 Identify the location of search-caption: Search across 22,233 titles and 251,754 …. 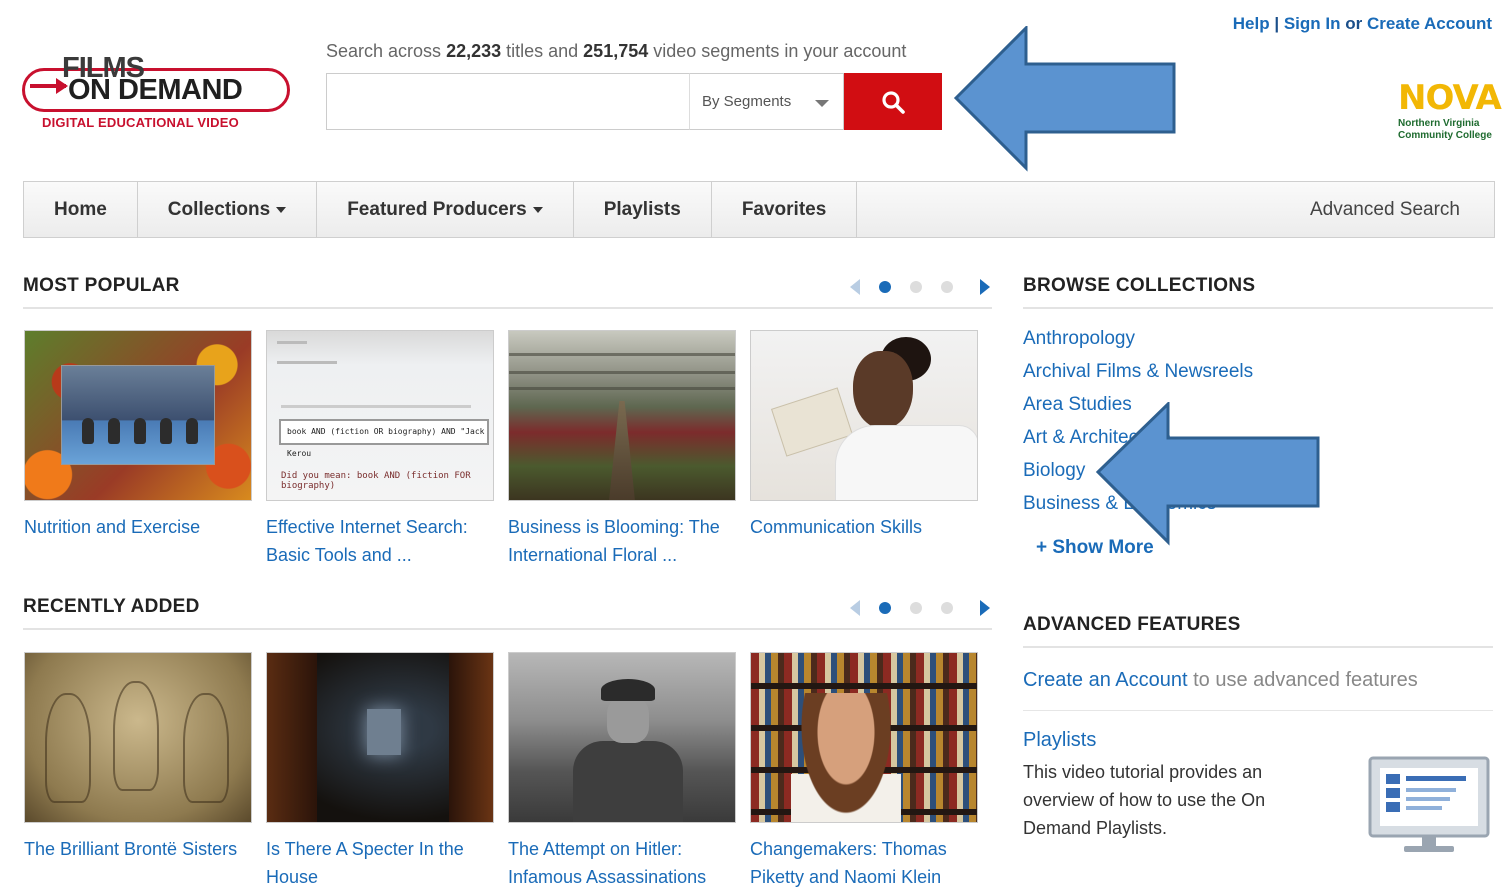
(616, 51).